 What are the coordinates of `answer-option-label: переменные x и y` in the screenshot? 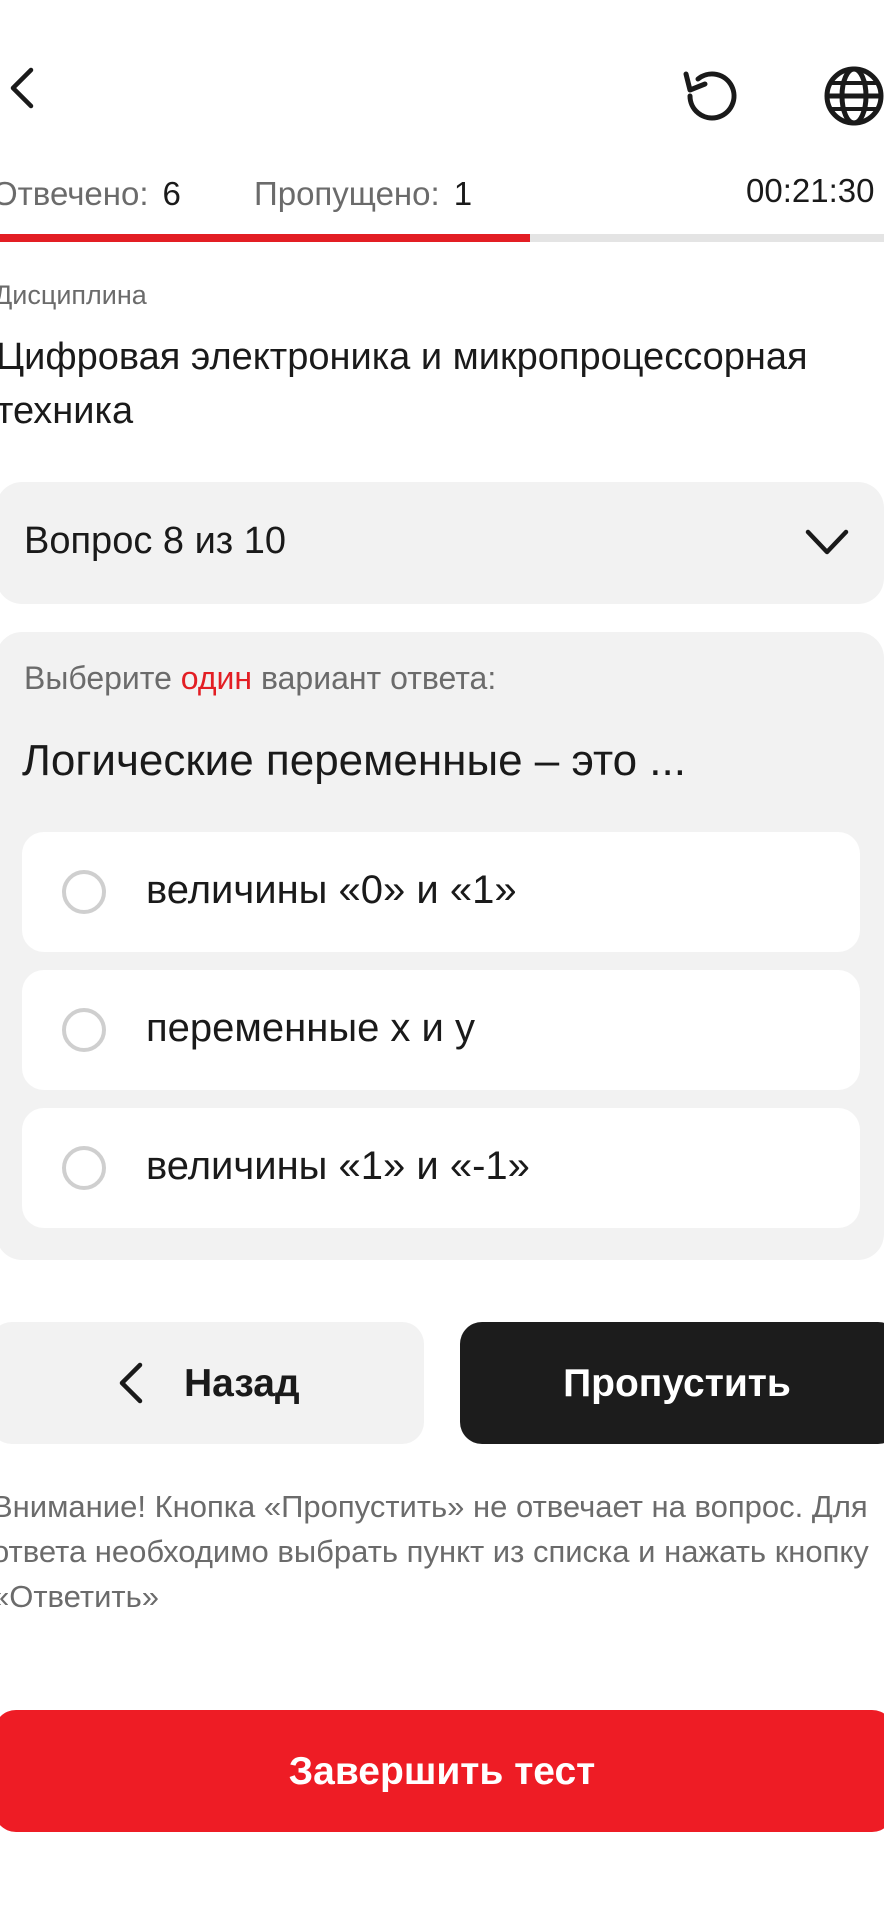 It's located at (311, 1028).